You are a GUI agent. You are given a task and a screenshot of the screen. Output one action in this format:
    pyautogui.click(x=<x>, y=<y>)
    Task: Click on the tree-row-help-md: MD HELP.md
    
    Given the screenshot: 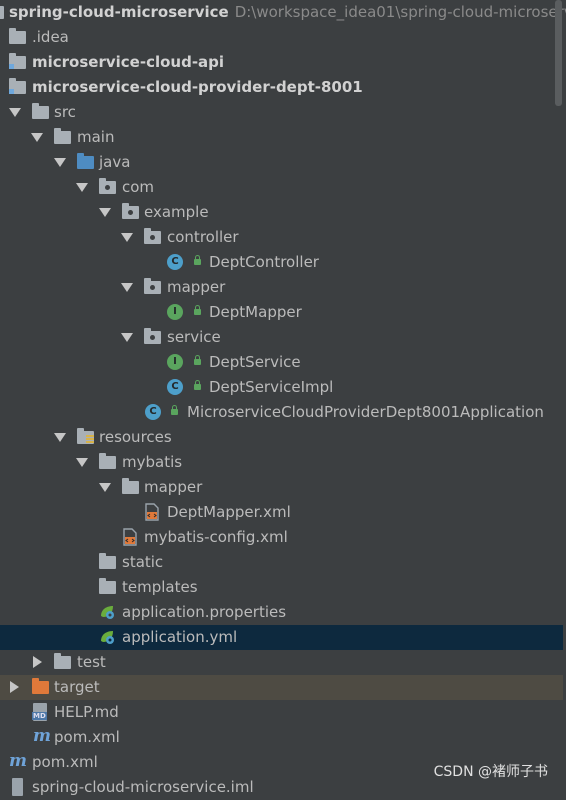 What is the action you would take?
    pyautogui.click(x=283, y=712)
    